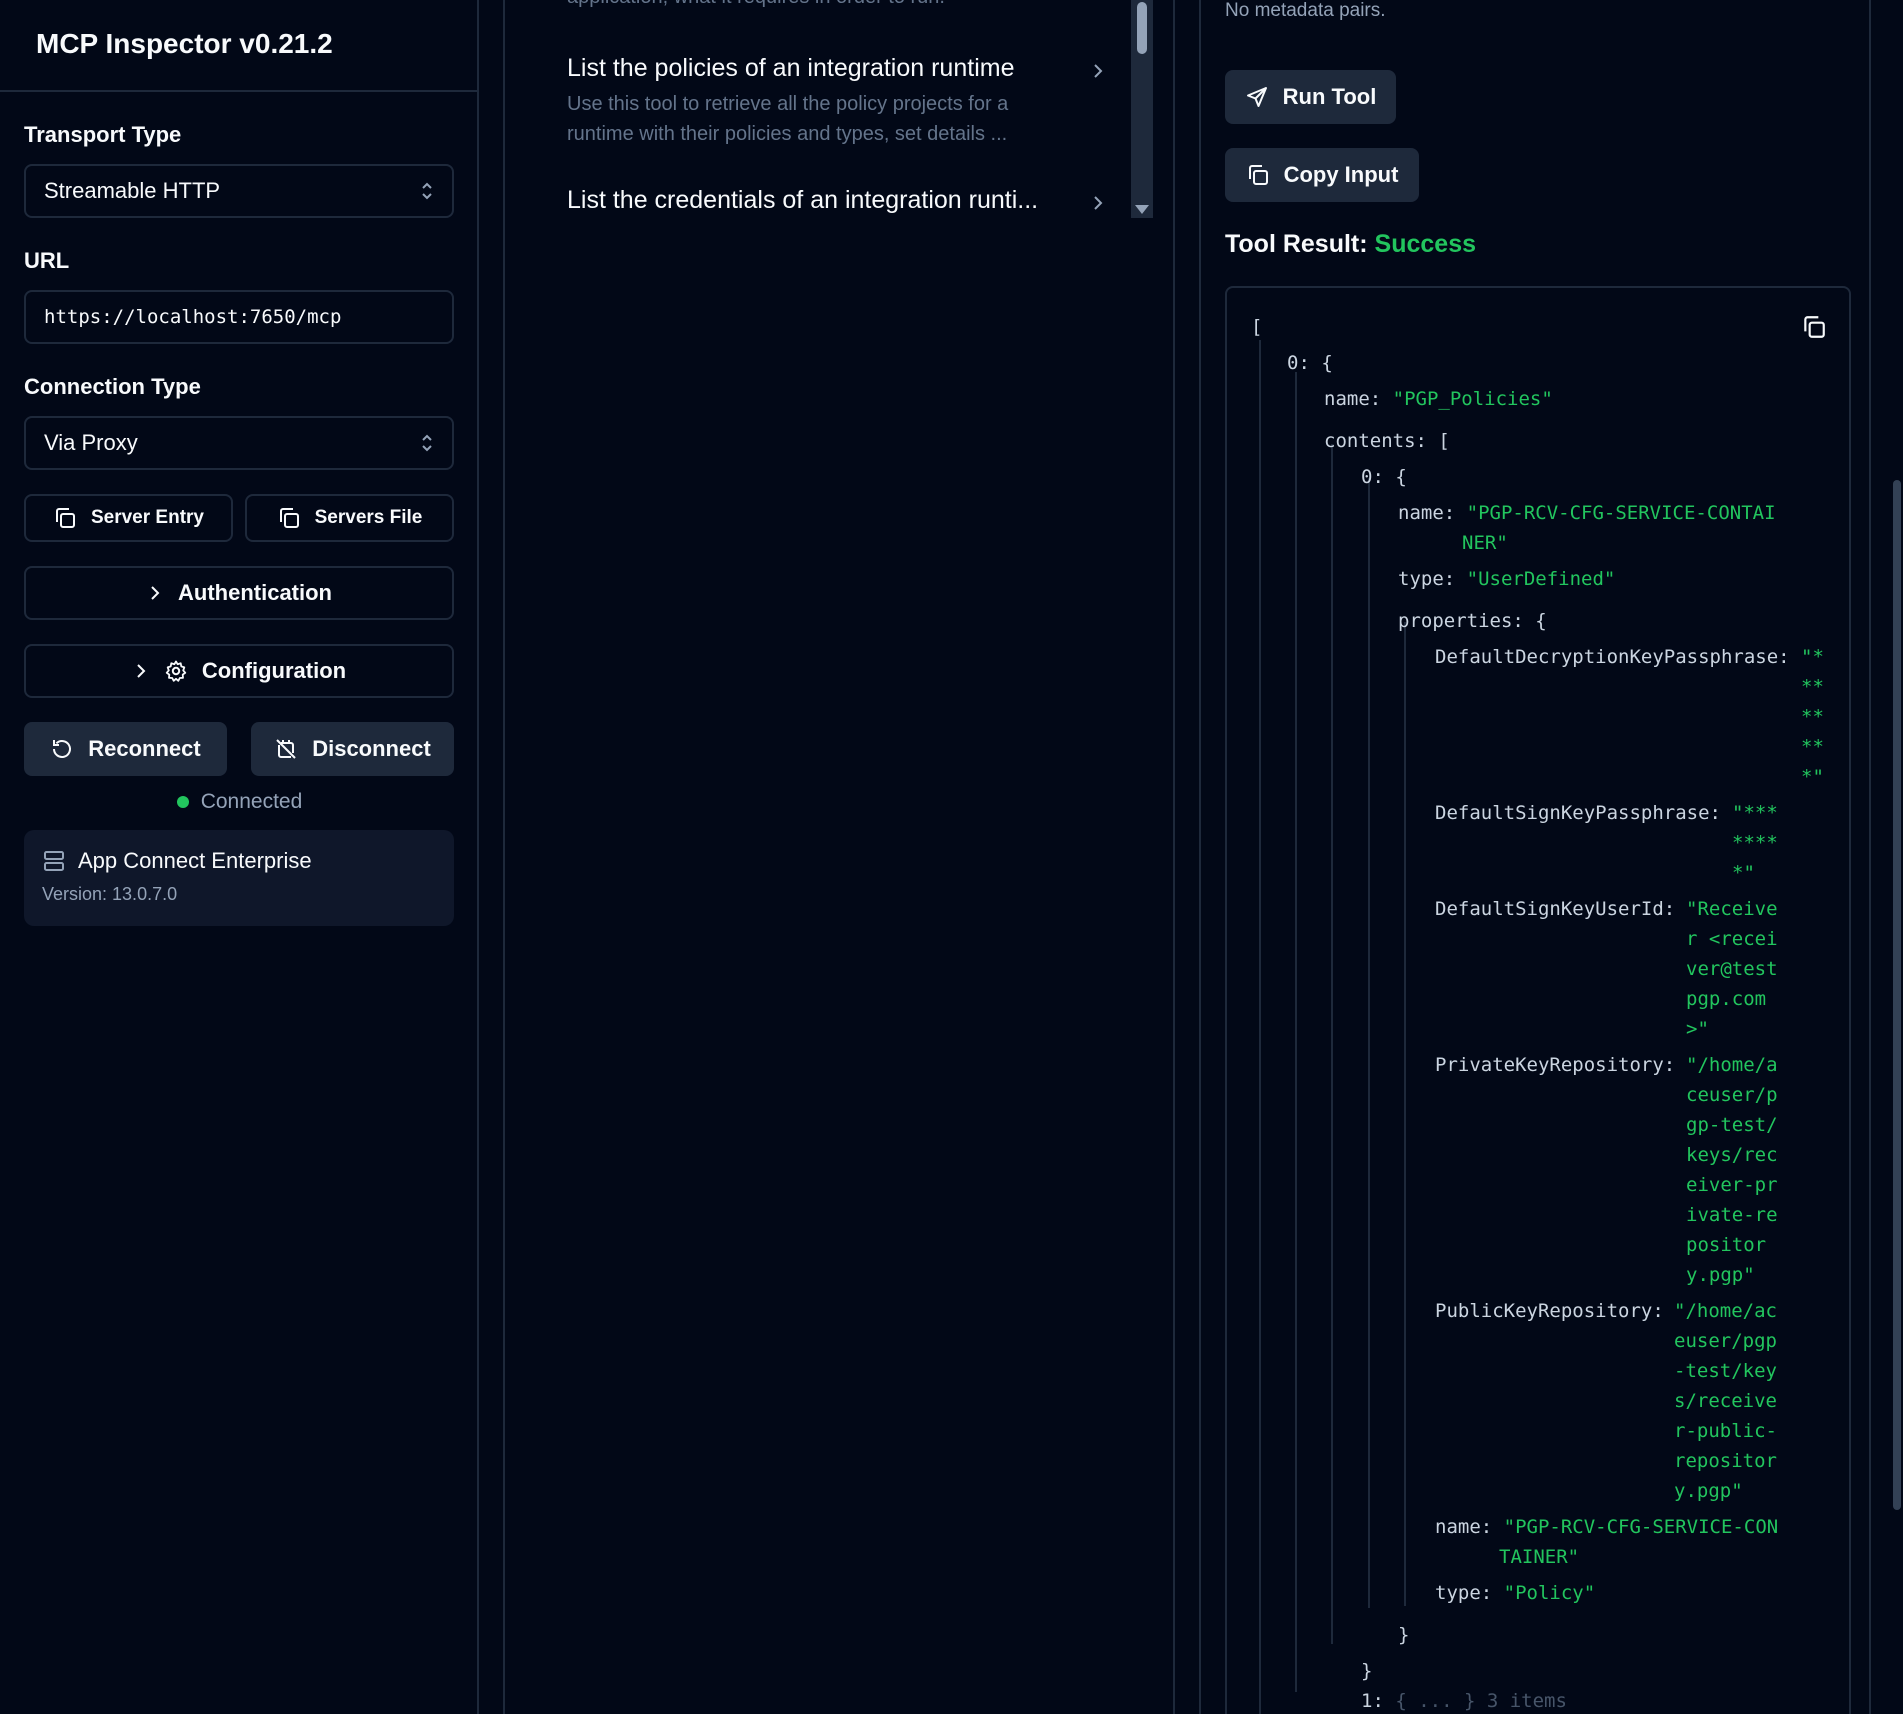  What do you see at coordinates (62, 749) in the screenshot?
I see `rotate-ccw-icon` at bounding box center [62, 749].